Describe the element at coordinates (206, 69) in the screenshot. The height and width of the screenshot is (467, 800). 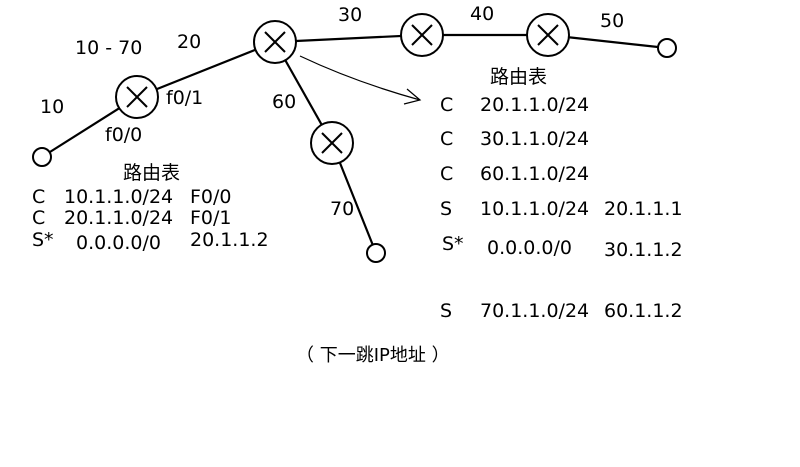
I see `link-r1-r2` at that location.